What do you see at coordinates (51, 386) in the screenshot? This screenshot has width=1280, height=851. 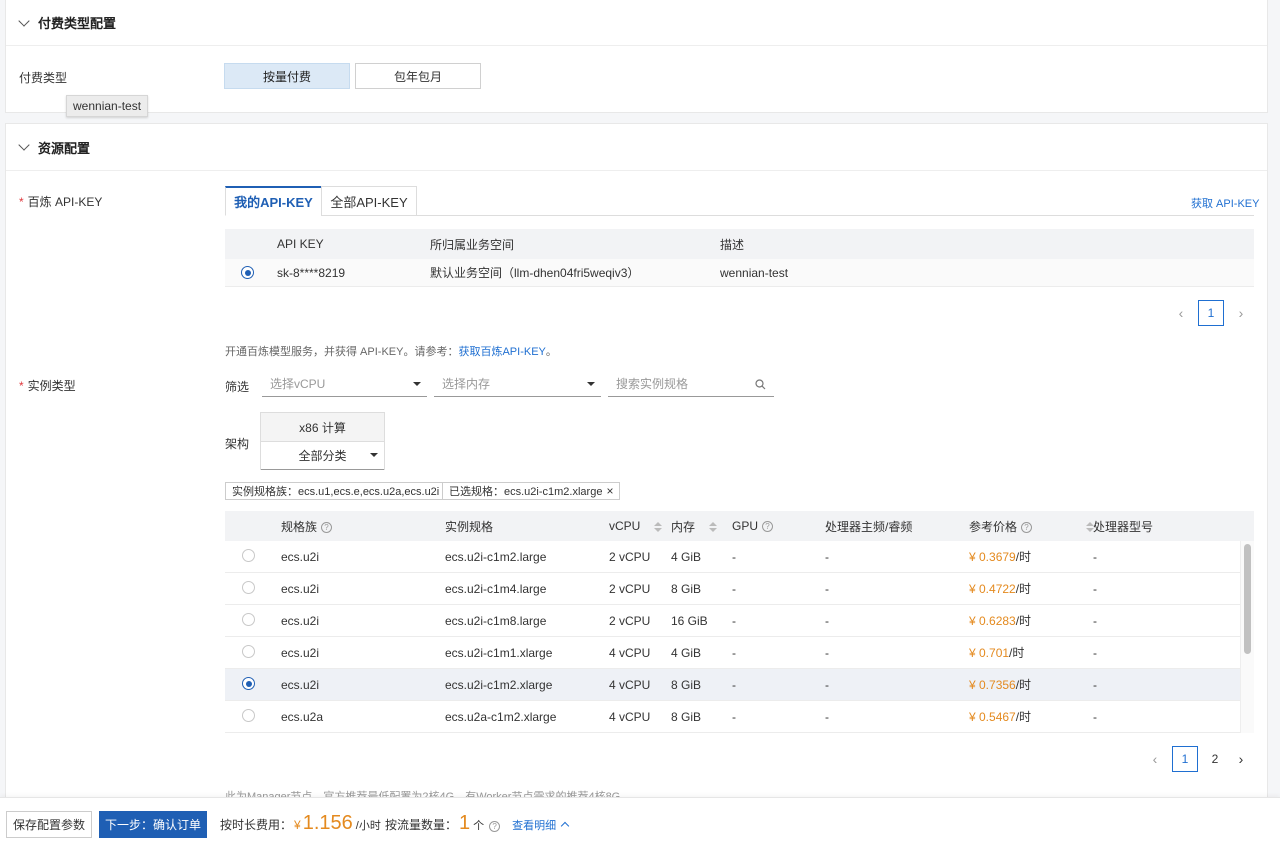 I see `instance-type-label-text: 实例类型` at bounding box center [51, 386].